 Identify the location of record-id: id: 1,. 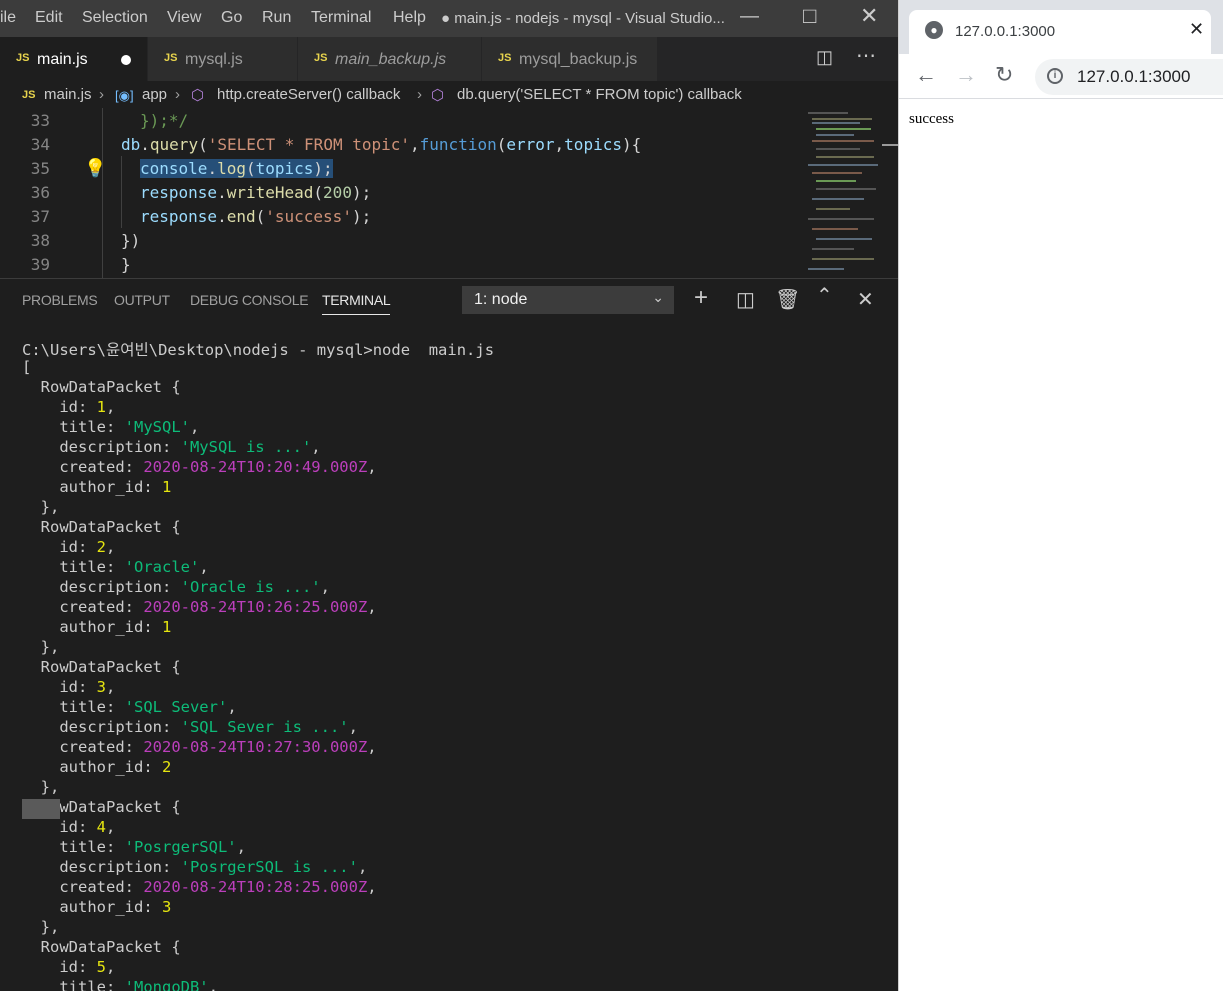
(69, 407).